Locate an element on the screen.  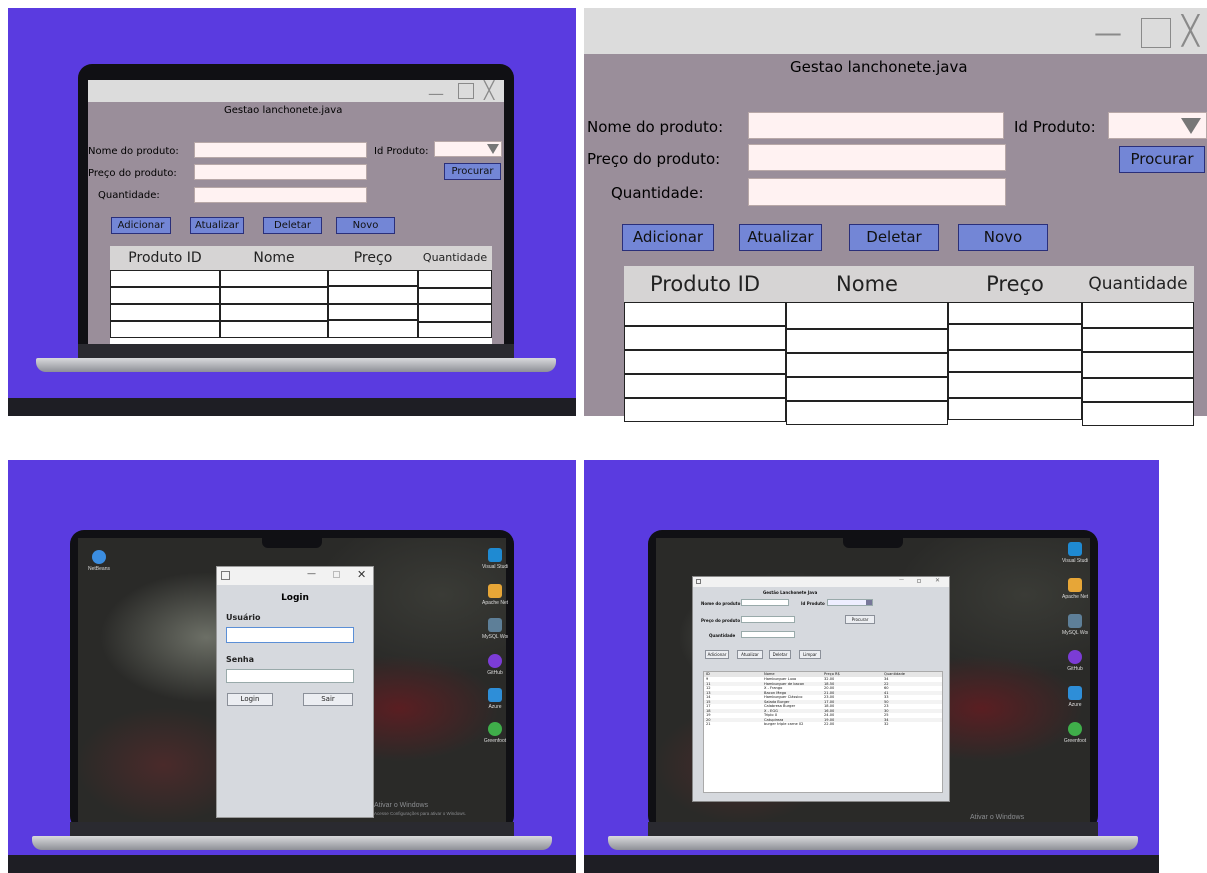
desktop-icon-netbeans: NetBeans is located at coordinates (99, 561).